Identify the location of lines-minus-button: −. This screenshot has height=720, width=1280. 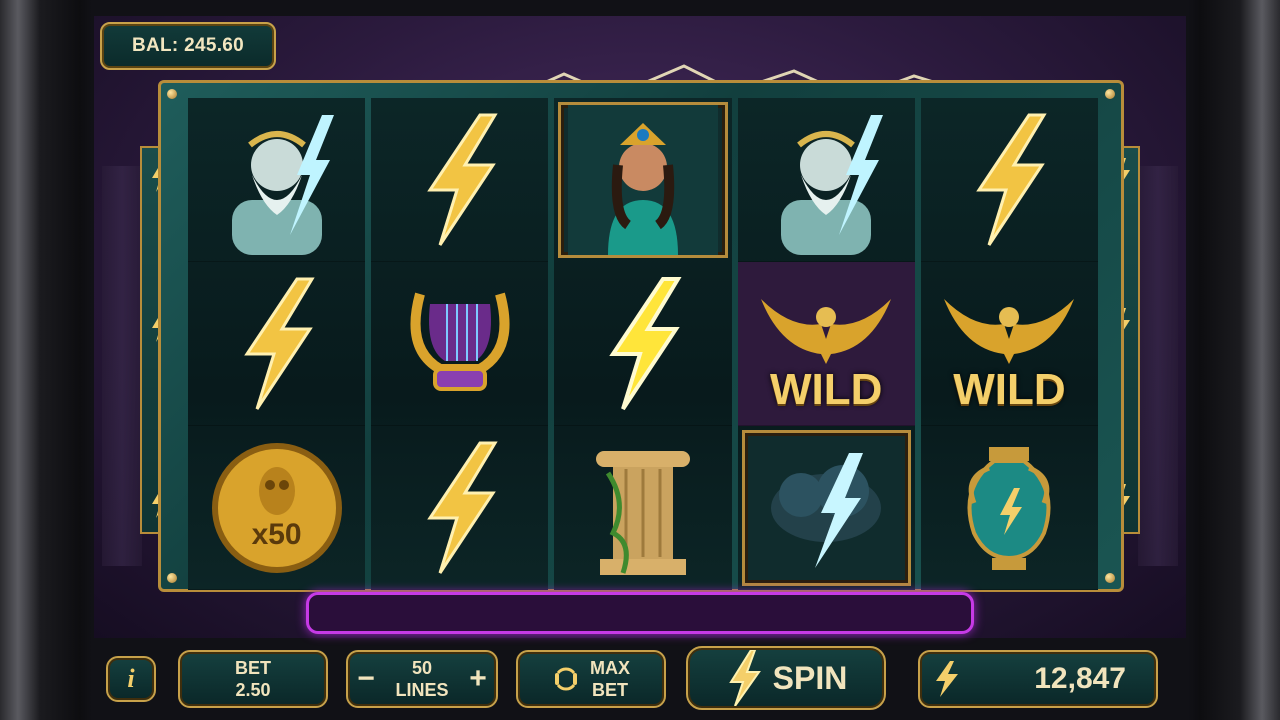
(366, 679).